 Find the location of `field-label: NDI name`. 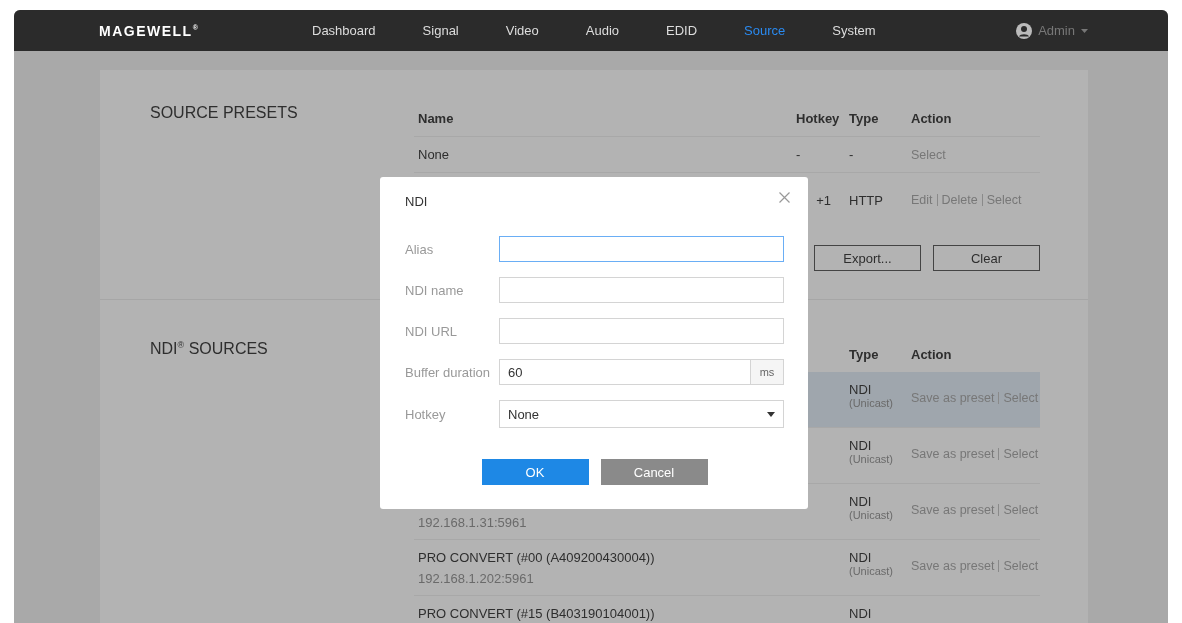

field-label: NDI name is located at coordinates (435, 290).